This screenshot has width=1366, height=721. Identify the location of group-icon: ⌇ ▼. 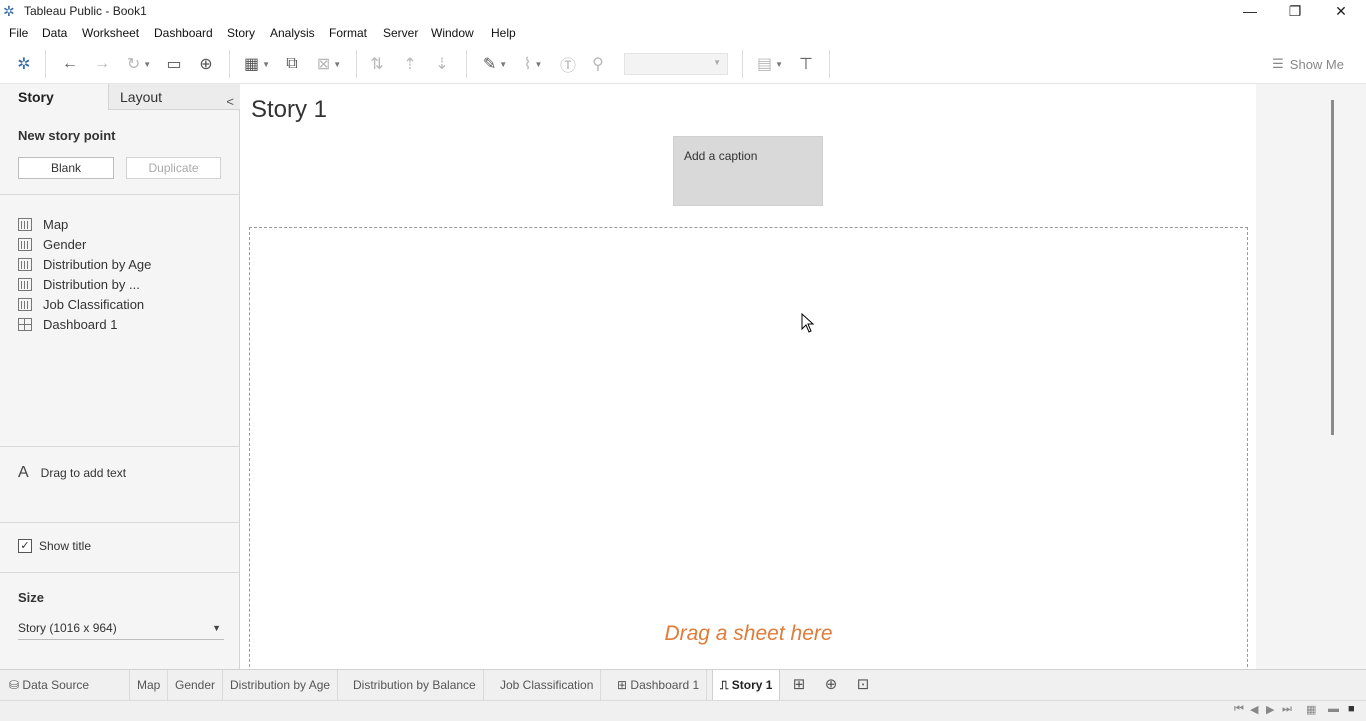
(533, 64).